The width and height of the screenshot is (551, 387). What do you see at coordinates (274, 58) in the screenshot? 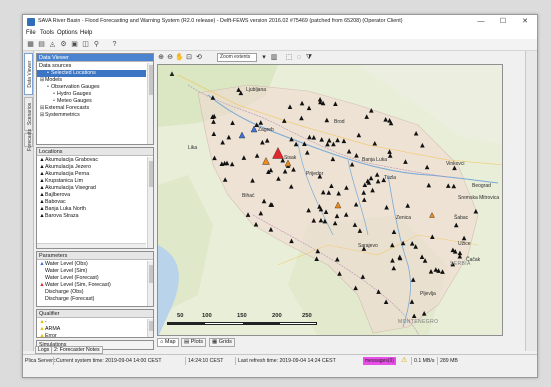
I see `layer-icon: ▥` at bounding box center [274, 58].